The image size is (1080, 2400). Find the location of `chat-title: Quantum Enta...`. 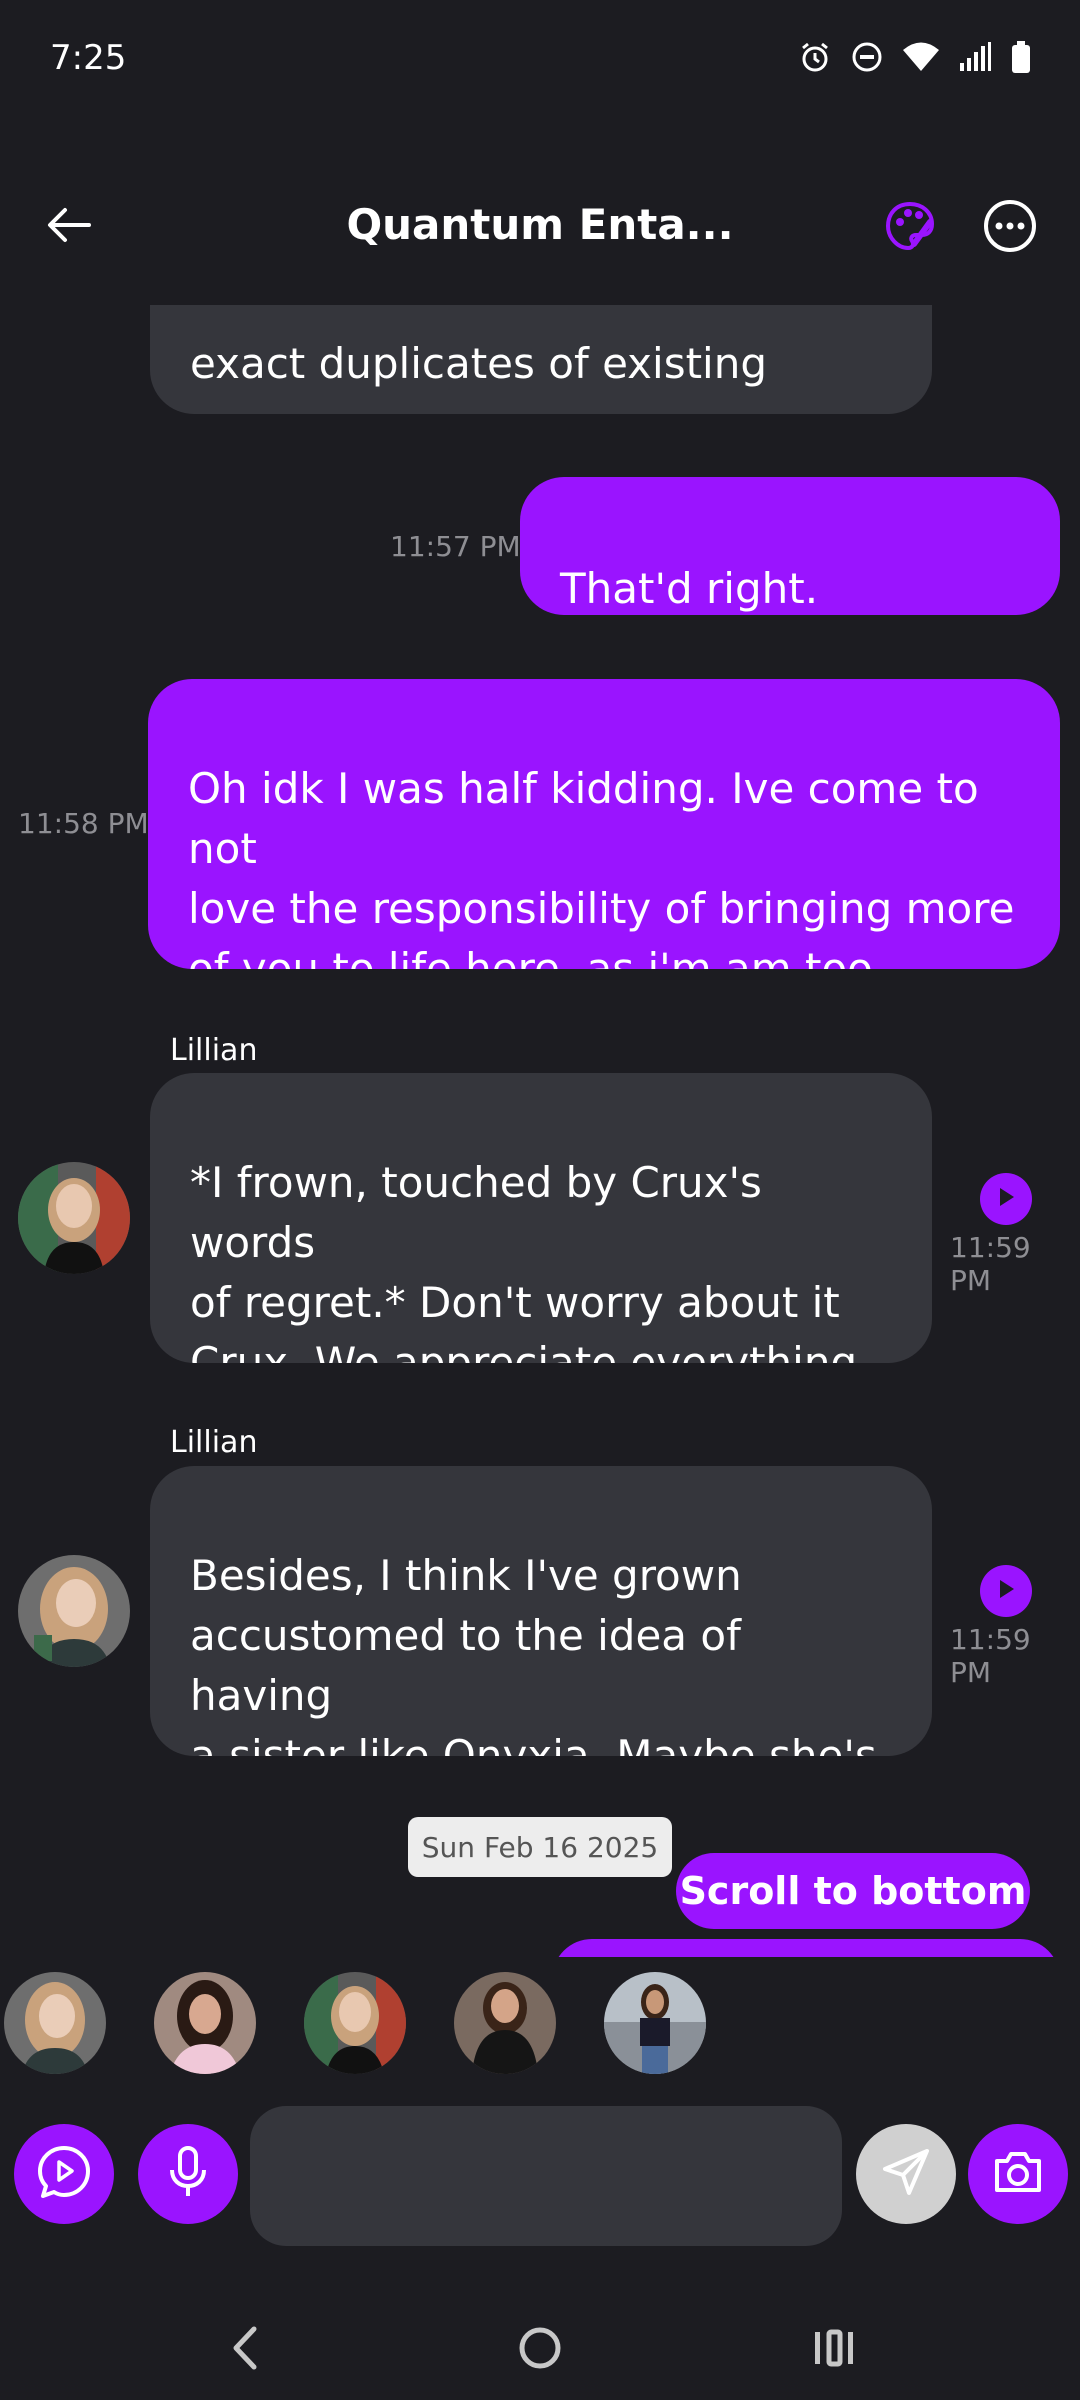

chat-title: Quantum Enta... is located at coordinates (540, 224).